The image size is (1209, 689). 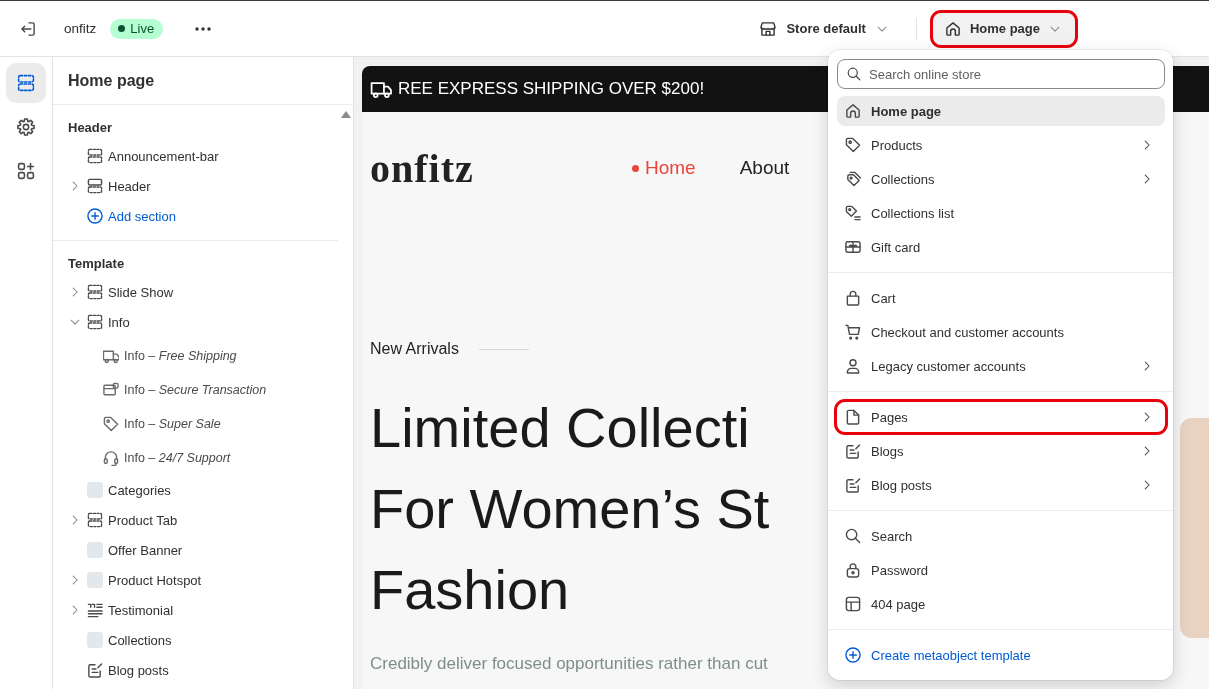 What do you see at coordinates (127, 520) in the screenshot?
I see `sidebar-item: Product Tab` at bounding box center [127, 520].